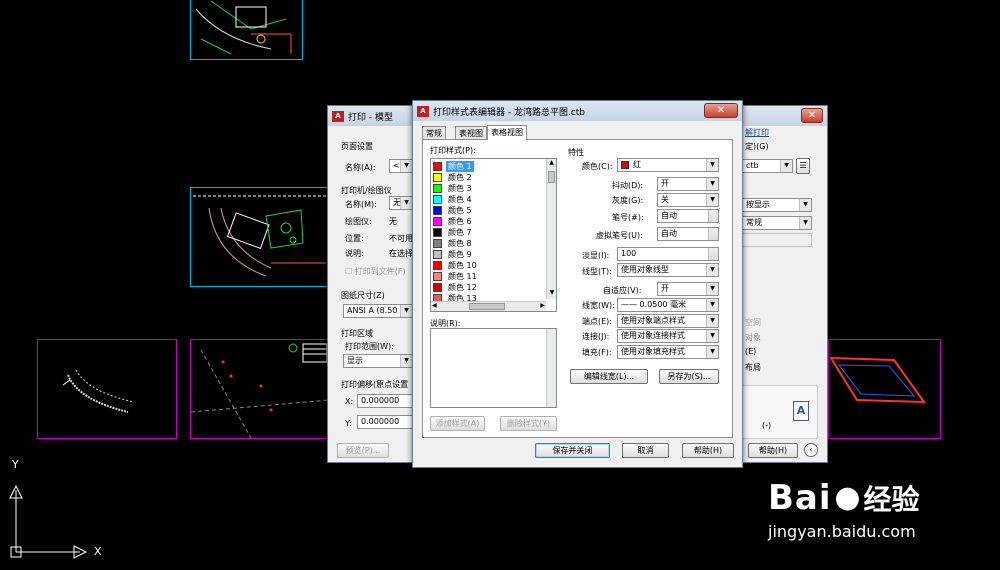 Image resolution: width=1000 pixels, height=570 pixels. What do you see at coordinates (385, 422) in the screenshot?
I see `offset-y-input: 0.000000` at bounding box center [385, 422].